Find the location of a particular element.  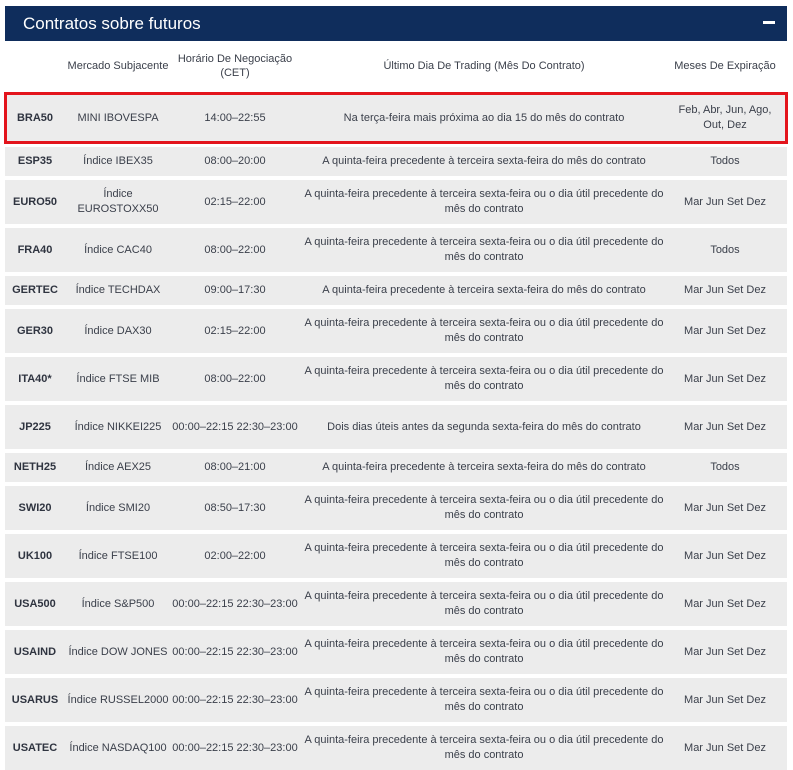

row-market: Índice RUSSEL2000 is located at coordinates (118, 699).